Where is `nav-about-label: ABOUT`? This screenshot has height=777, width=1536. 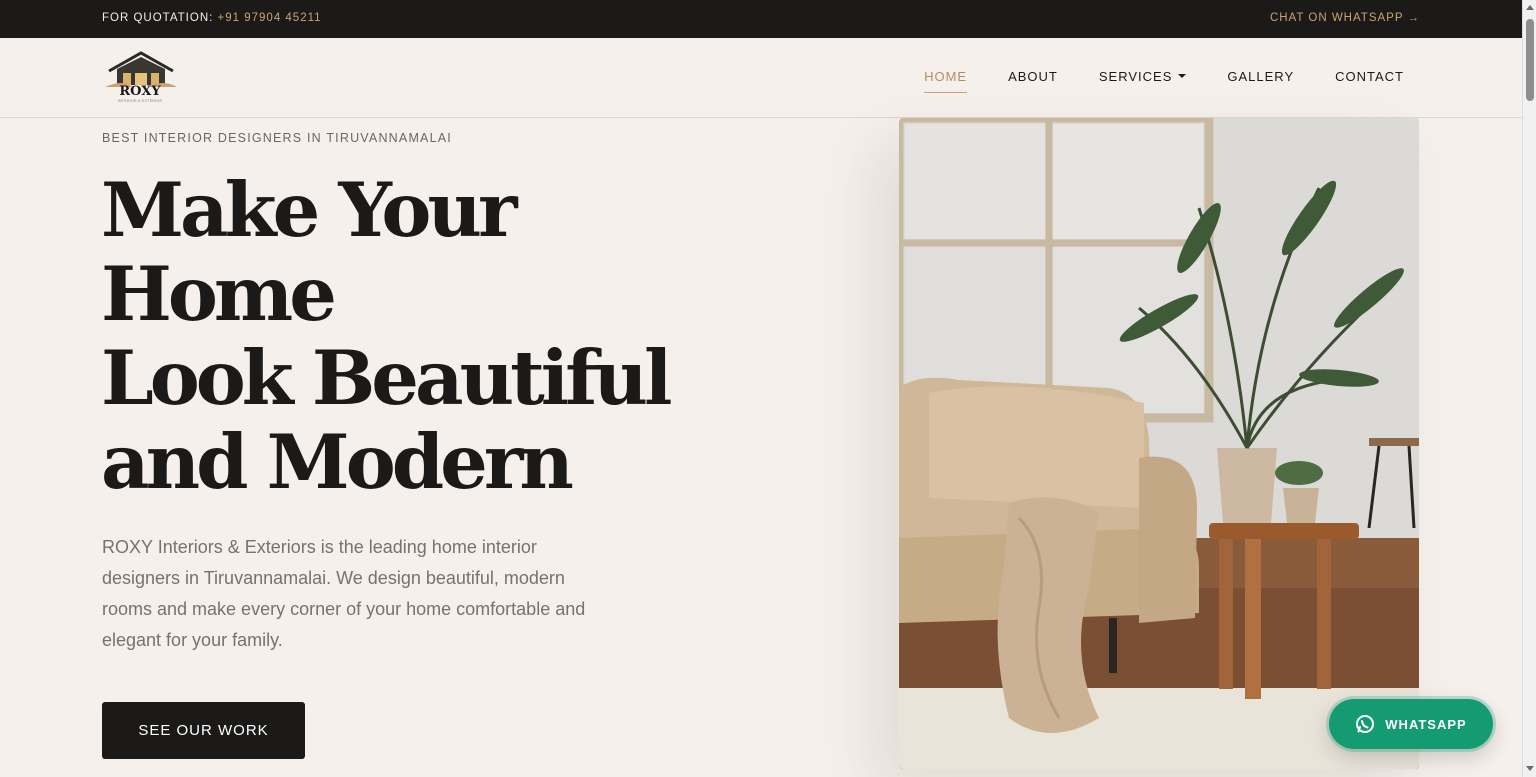
nav-about-label: ABOUT is located at coordinates (1033, 76).